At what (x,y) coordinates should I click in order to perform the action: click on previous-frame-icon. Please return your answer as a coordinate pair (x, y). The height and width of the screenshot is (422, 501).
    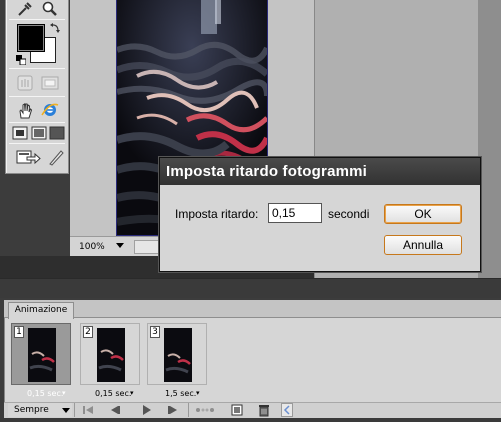
    Looking at the image, I should click on (115, 410).